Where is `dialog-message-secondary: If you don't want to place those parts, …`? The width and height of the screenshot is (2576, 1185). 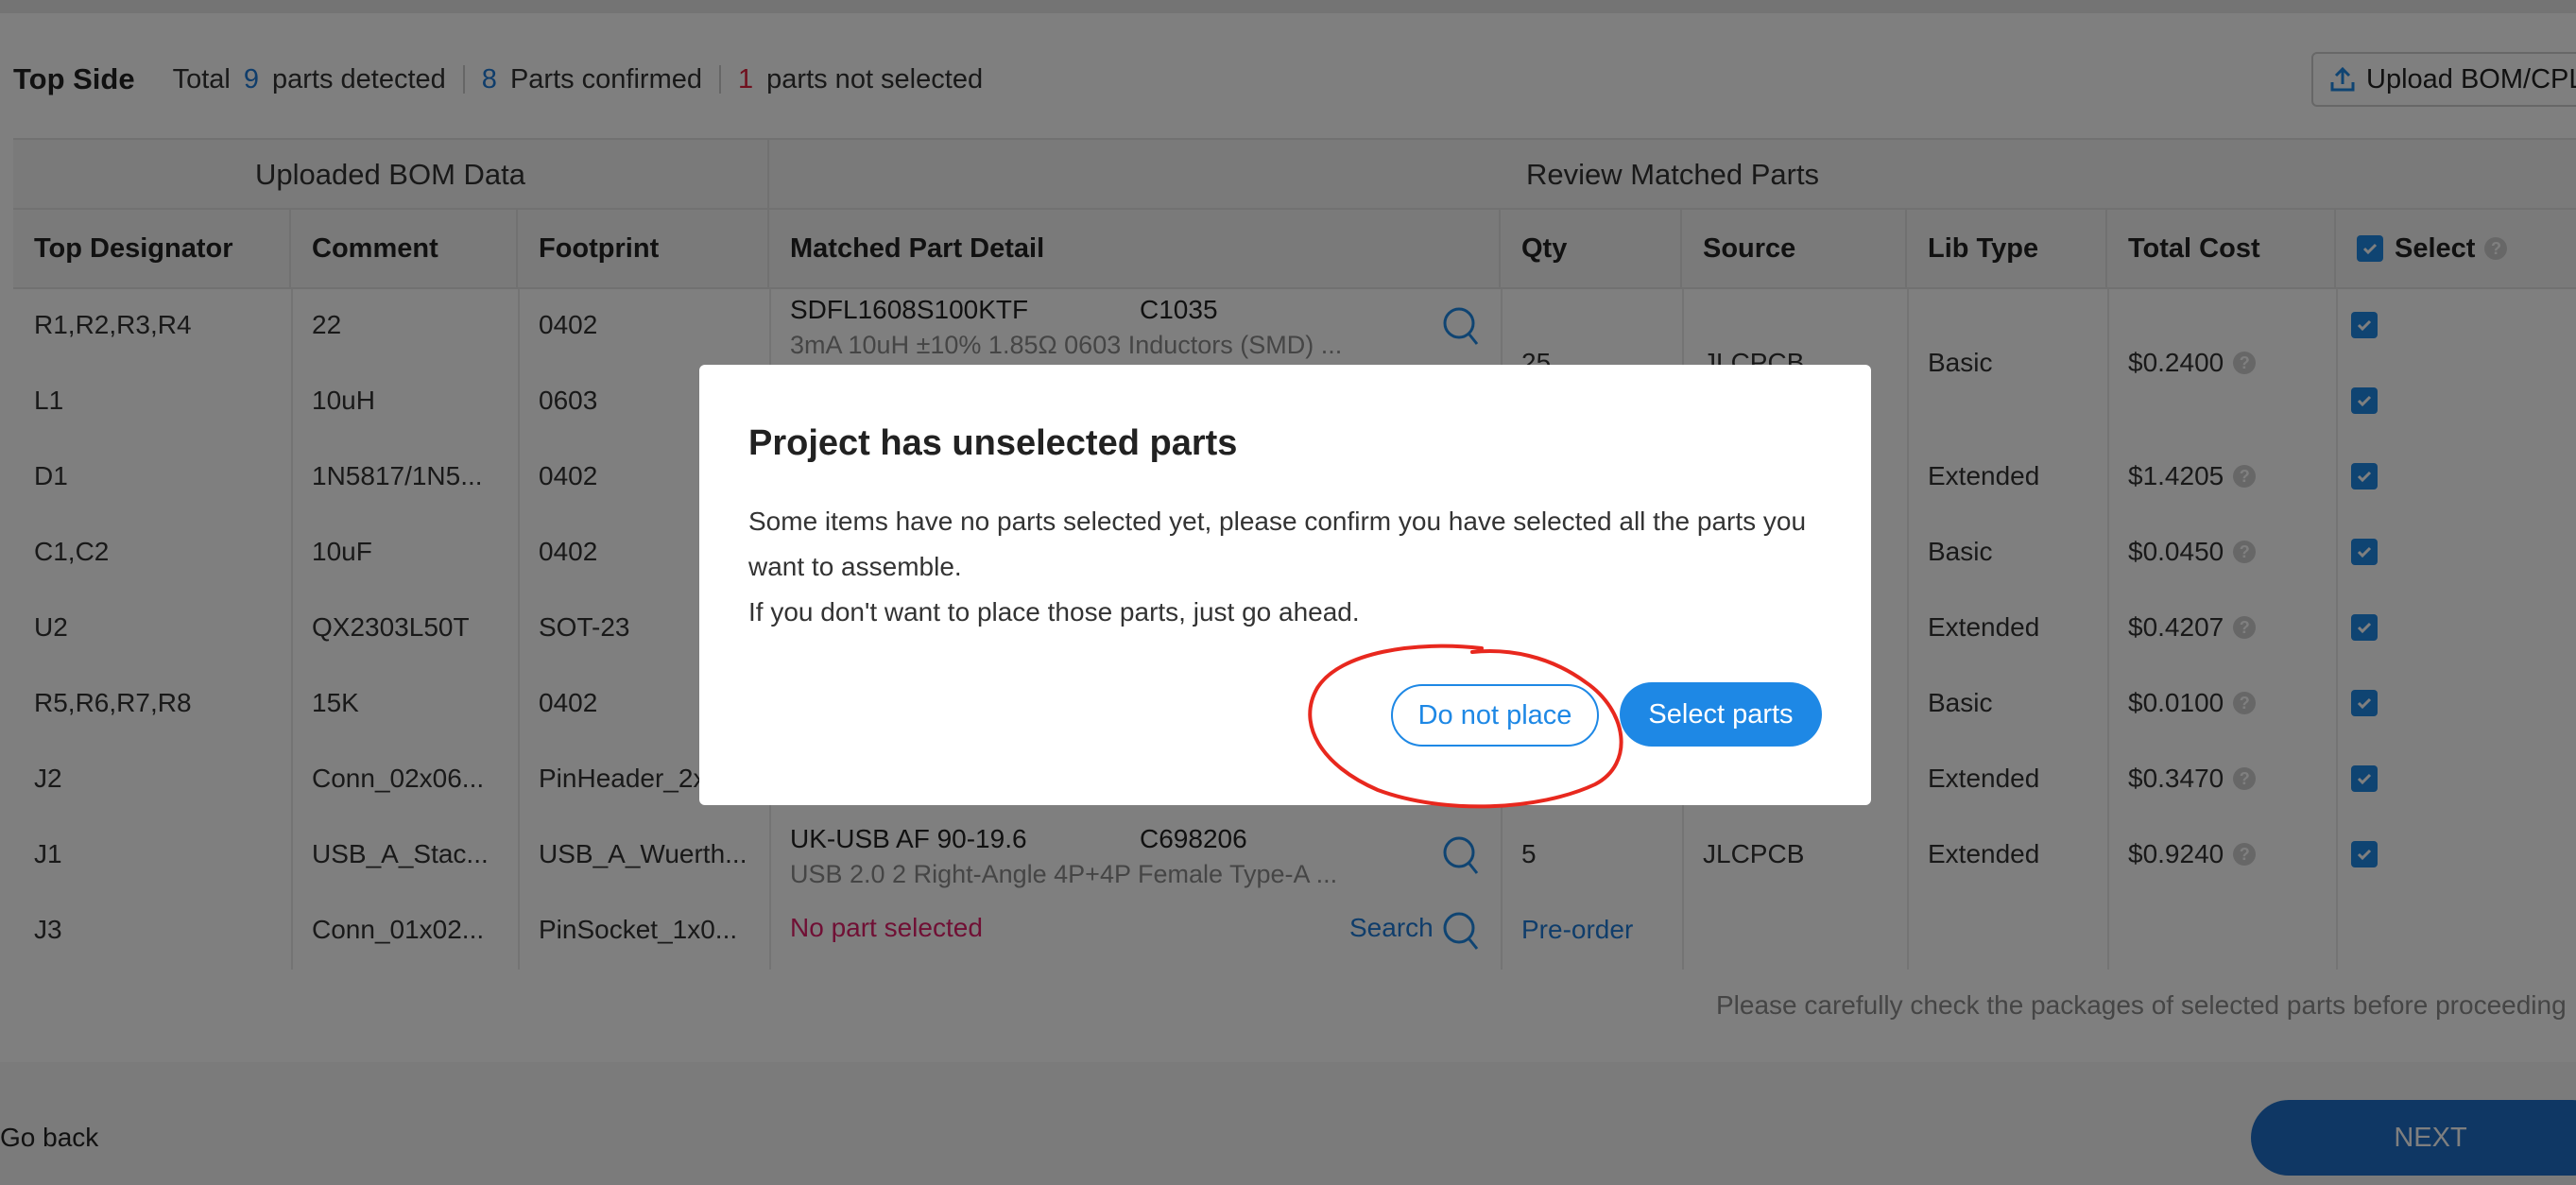
dialog-message-secondary: If you don't want to place those parts, … is located at coordinates (1054, 612).